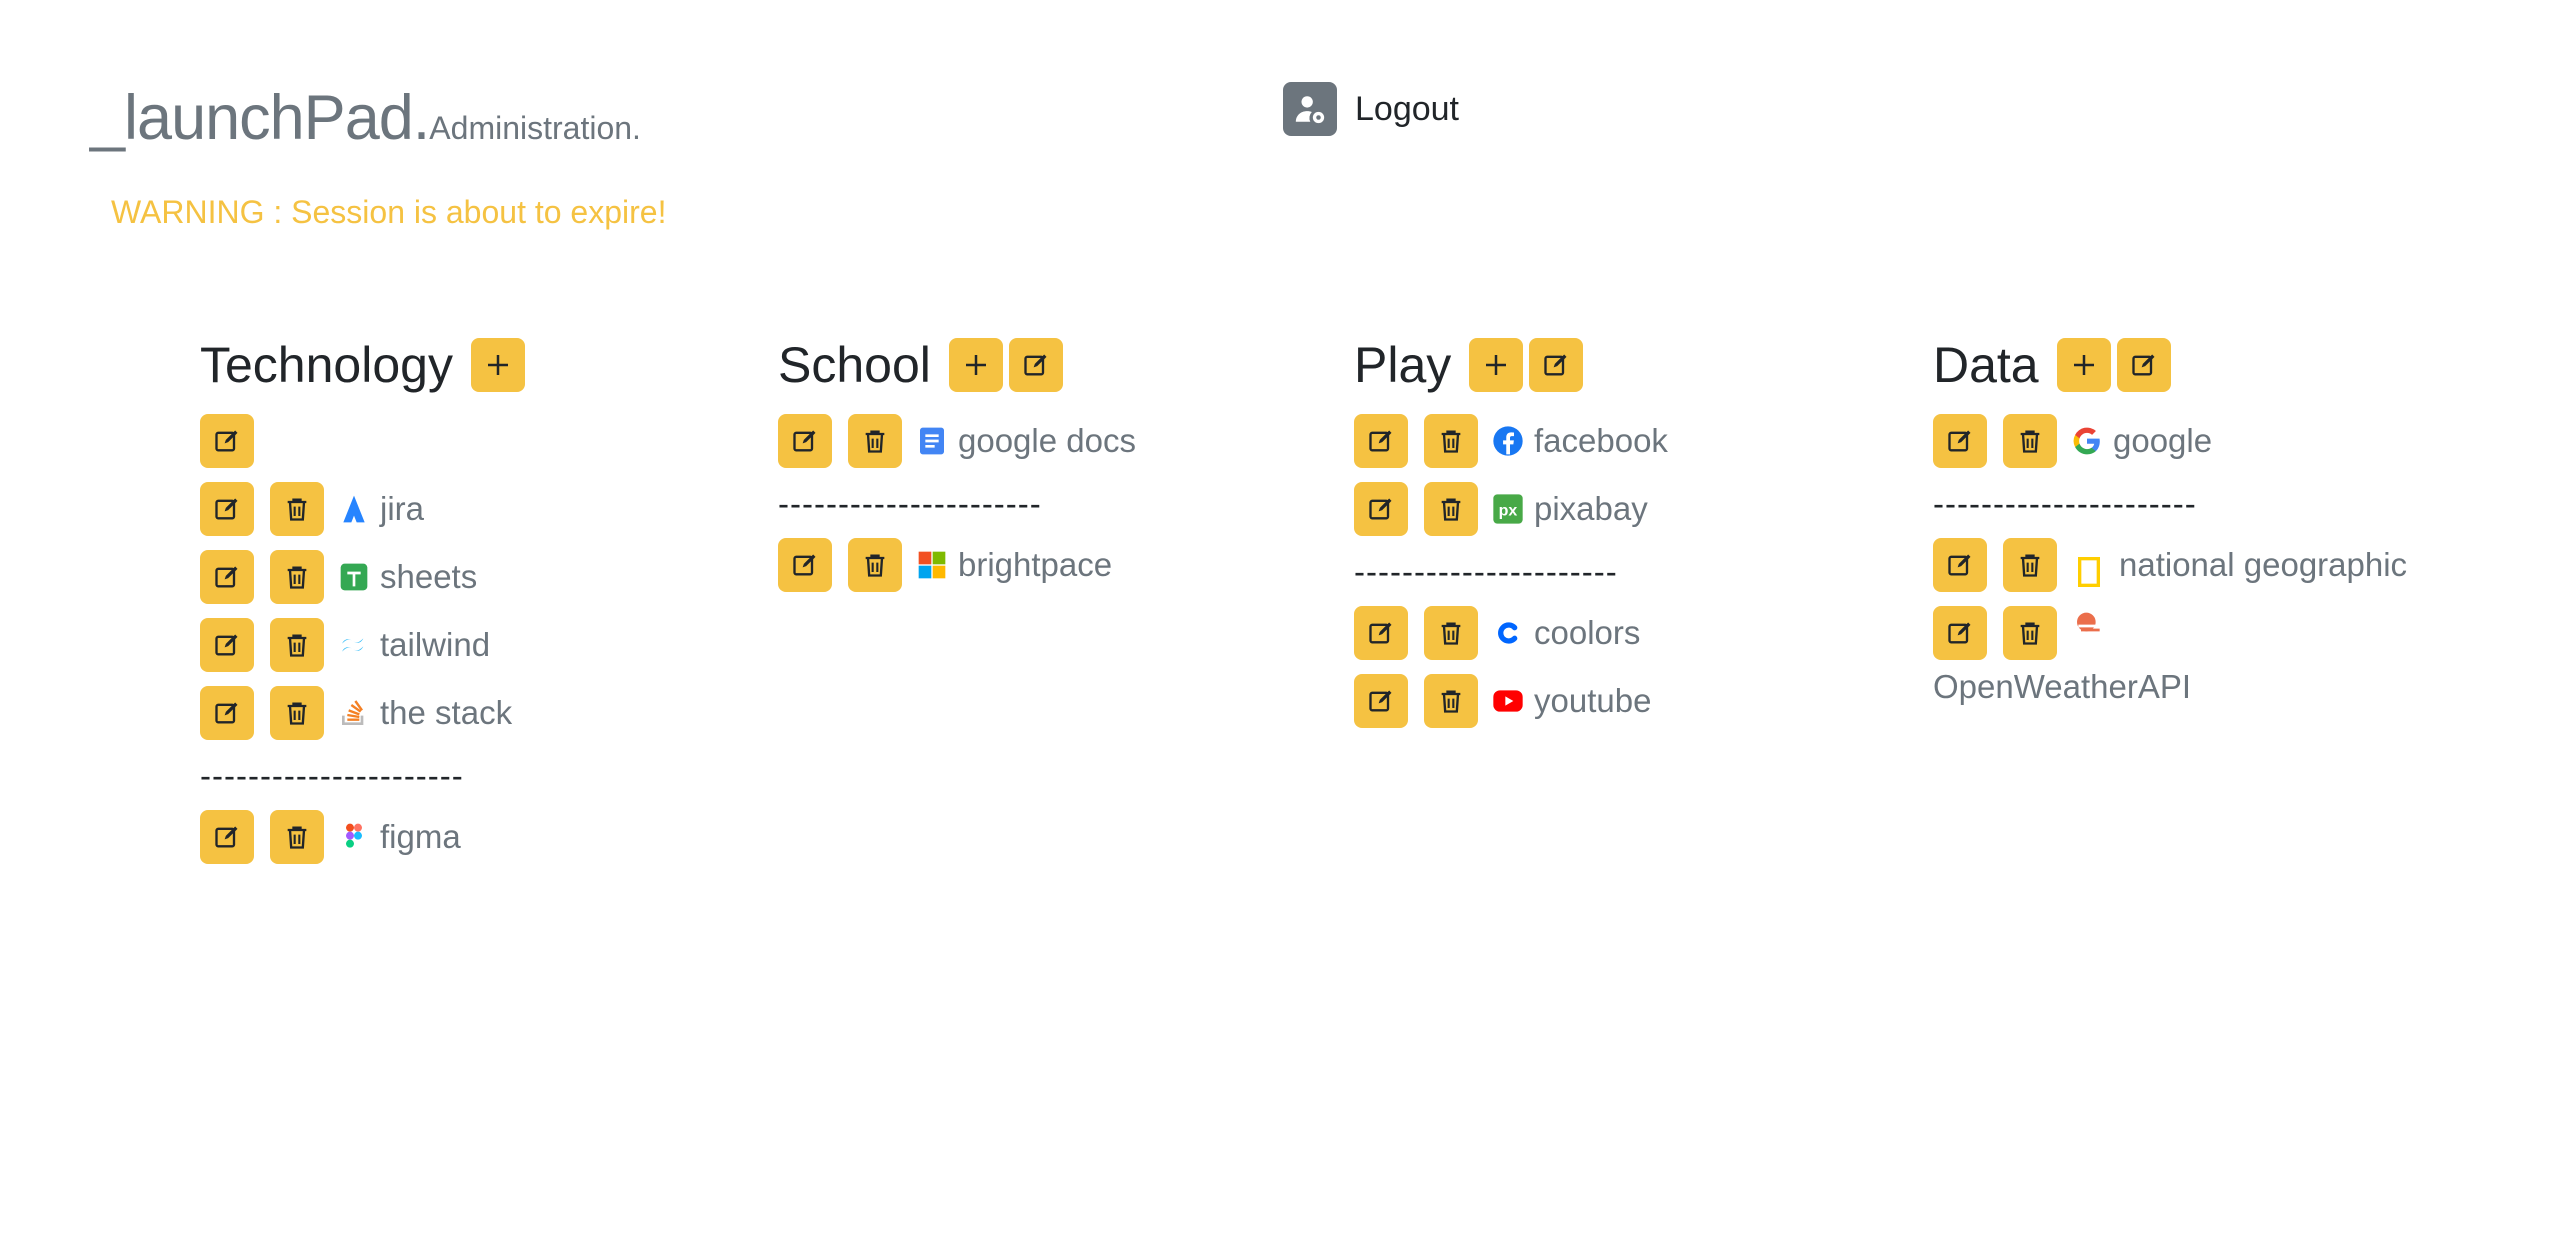  What do you see at coordinates (353, 645) in the screenshot?
I see `tailwind-icon` at bounding box center [353, 645].